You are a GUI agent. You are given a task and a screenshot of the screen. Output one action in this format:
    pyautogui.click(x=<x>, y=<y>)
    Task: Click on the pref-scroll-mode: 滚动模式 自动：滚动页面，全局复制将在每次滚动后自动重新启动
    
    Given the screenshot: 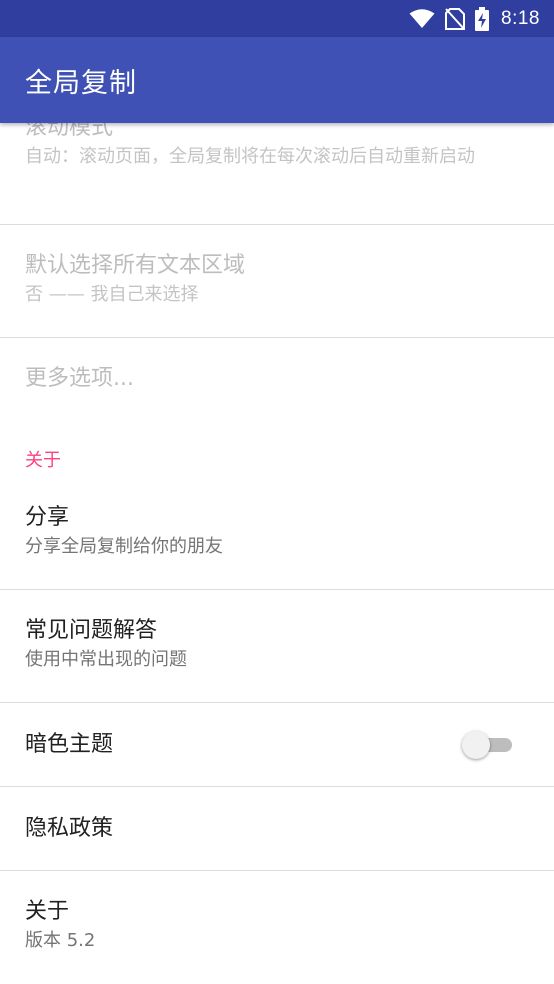 What is the action you would take?
    pyautogui.click(x=277, y=146)
    